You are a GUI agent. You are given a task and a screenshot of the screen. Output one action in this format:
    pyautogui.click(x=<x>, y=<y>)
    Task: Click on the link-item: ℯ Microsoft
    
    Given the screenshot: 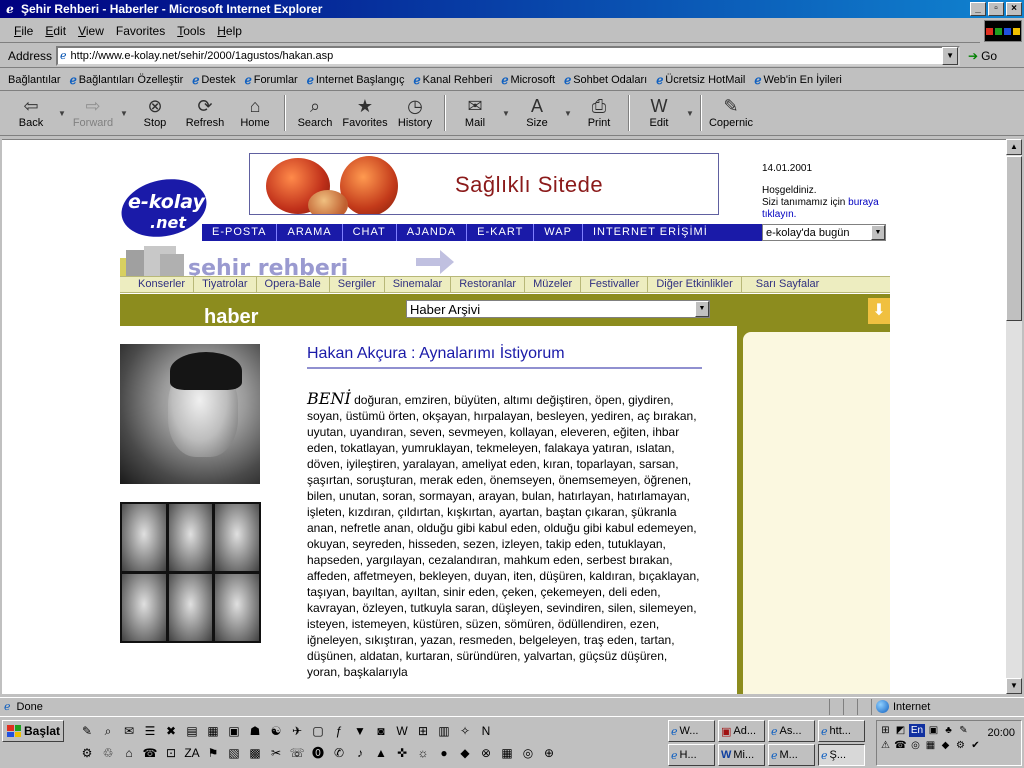 What is the action you would take?
    pyautogui.click(x=528, y=80)
    